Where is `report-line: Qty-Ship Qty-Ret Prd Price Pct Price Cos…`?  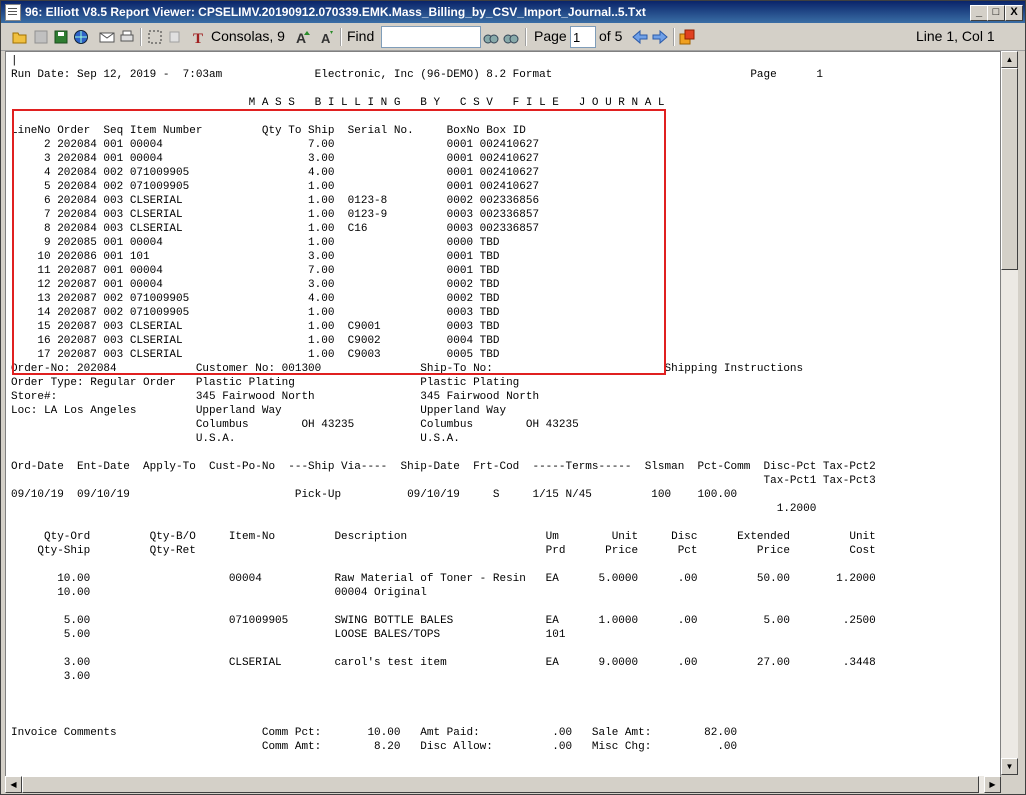
report-line: Qty-Ship Qty-Ret Prd Price Pct Price Cos… is located at coordinates (443, 551).